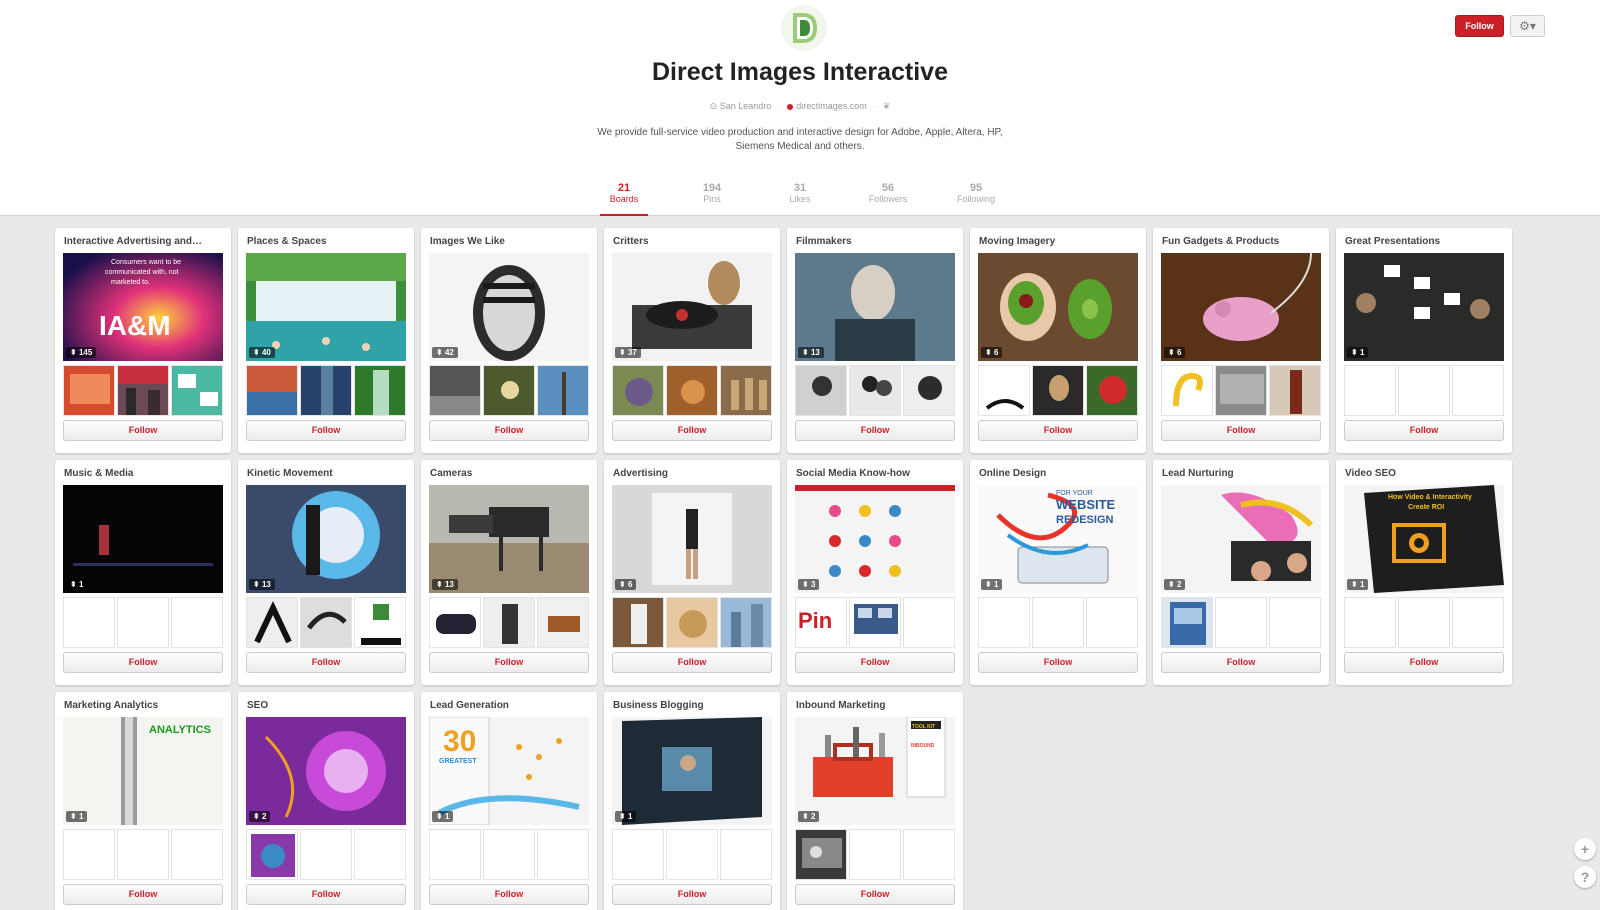 This screenshot has width=1600, height=910. Describe the element at coordinates (144, 473) in the screenshot. I see `board-title: Music & Media` at that location.